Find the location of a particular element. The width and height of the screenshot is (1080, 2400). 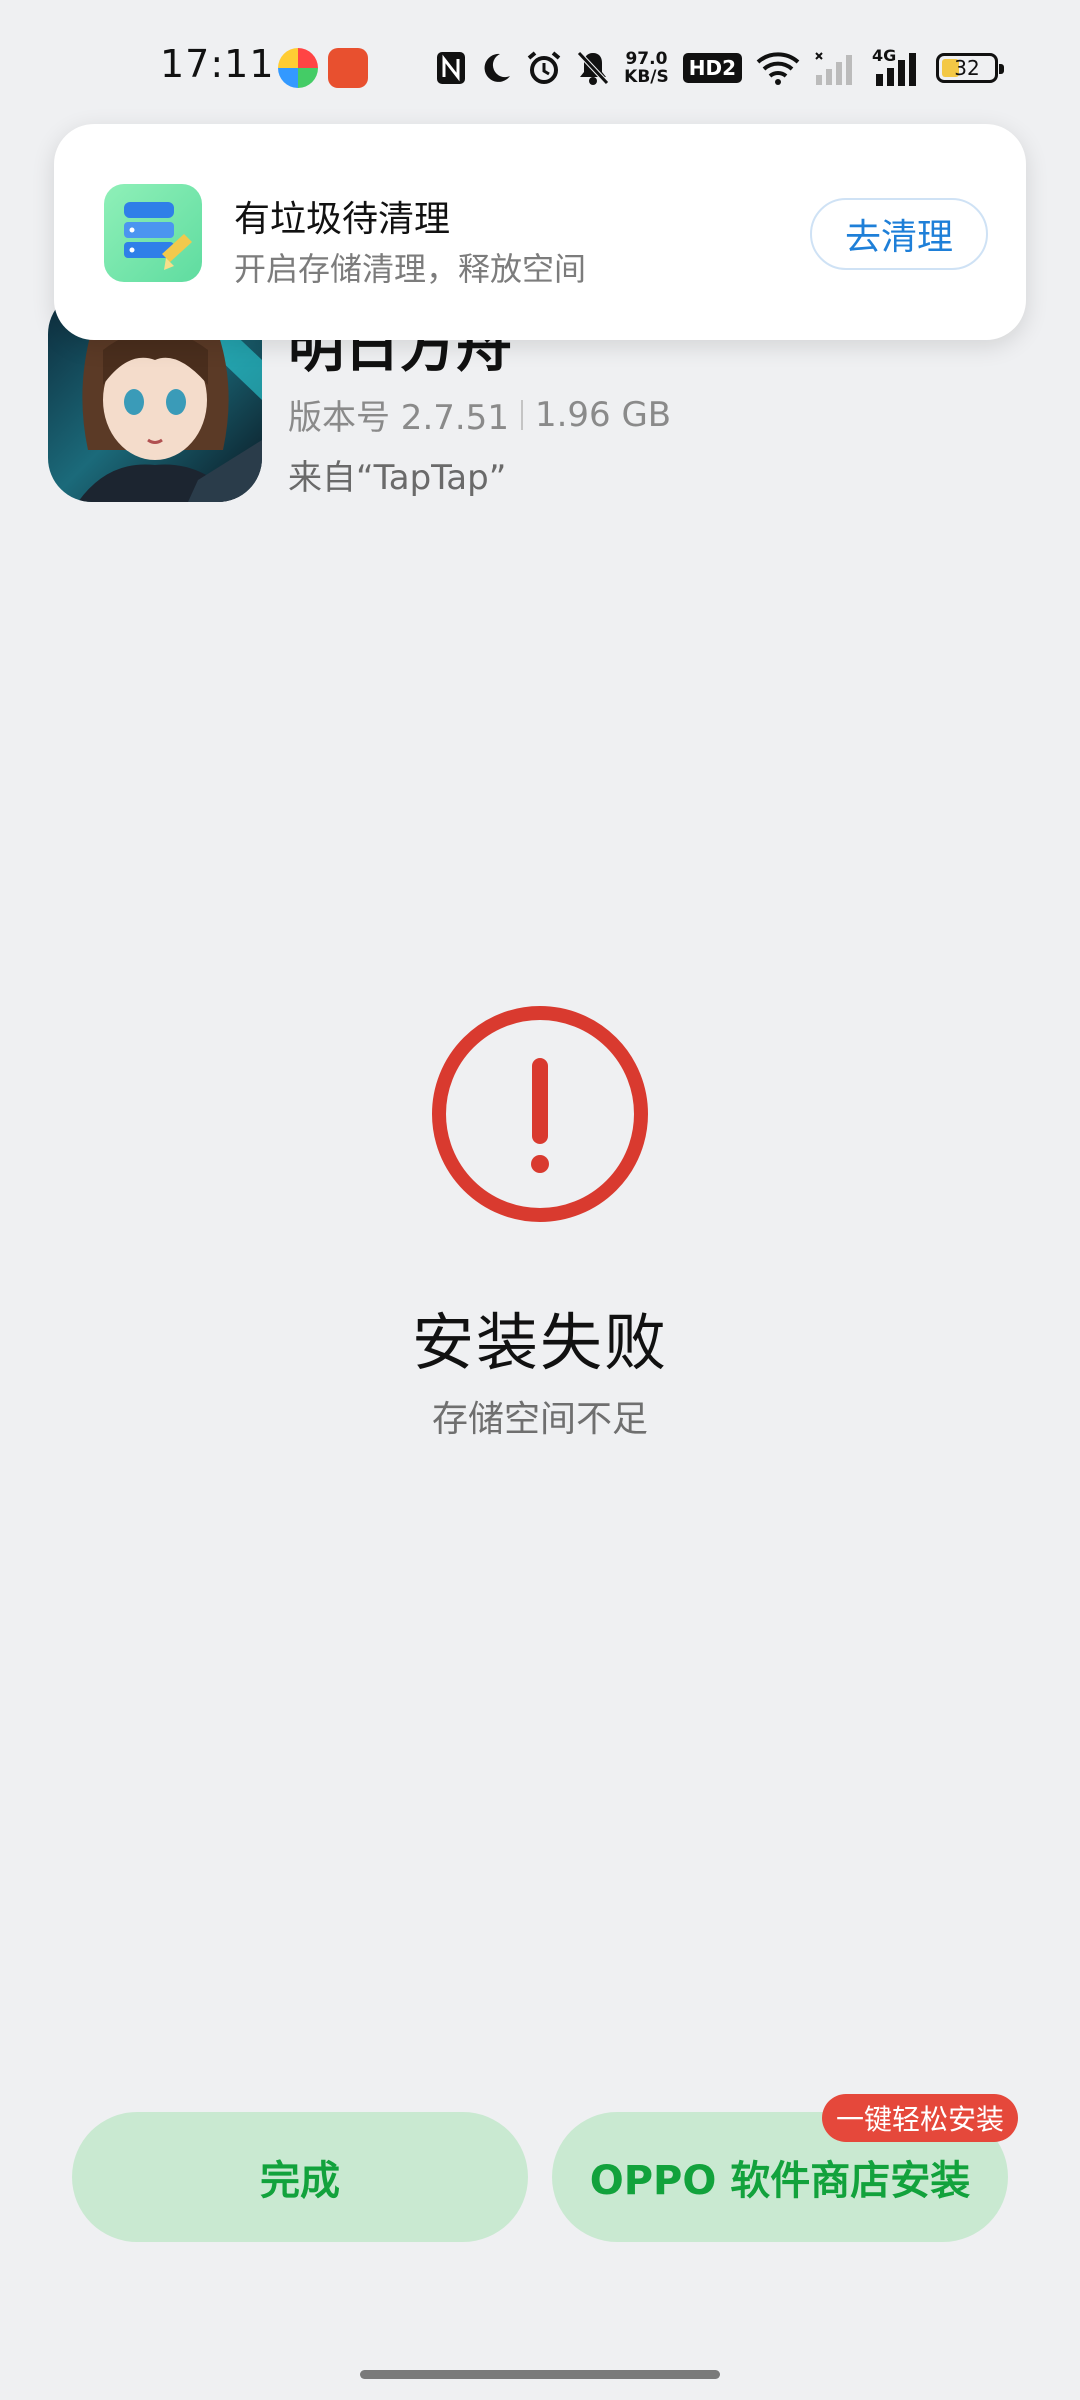

app-source: 来自“TapTap” is located at coordinates (397, 478).